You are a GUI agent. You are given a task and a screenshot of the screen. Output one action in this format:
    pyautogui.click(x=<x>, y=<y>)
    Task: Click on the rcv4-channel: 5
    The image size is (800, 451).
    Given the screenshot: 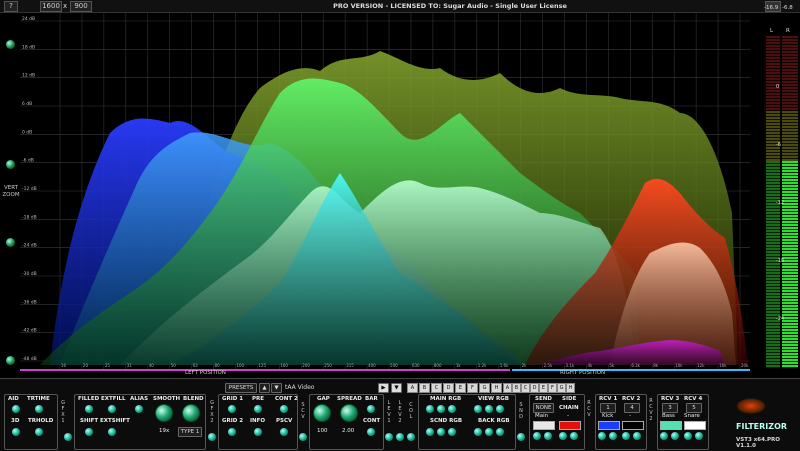 What is the action you would take?
    pyautogui.click(x=694, y=408)
    